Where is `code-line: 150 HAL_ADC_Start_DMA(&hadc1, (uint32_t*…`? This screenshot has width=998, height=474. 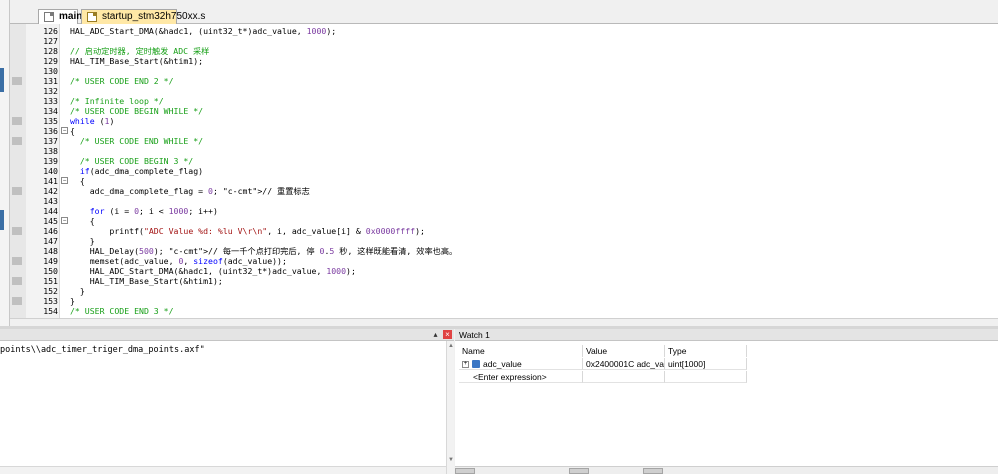 code-line: 150 HAL_ADC_Start_DMA(&hadc1, (uint32_t*… is located at coordinates (504, 271).